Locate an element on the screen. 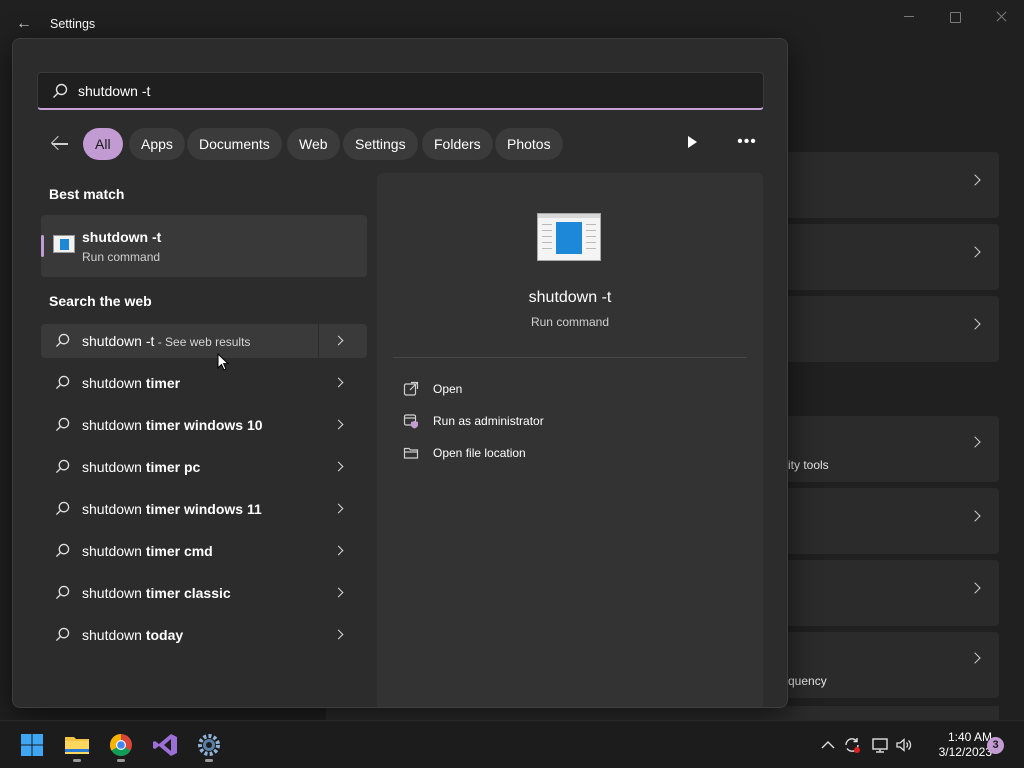 The width and height of the screenshot is (1024, 768). web-suggestion-row: shutdown timer cmd is located at coordinates (204, 551).